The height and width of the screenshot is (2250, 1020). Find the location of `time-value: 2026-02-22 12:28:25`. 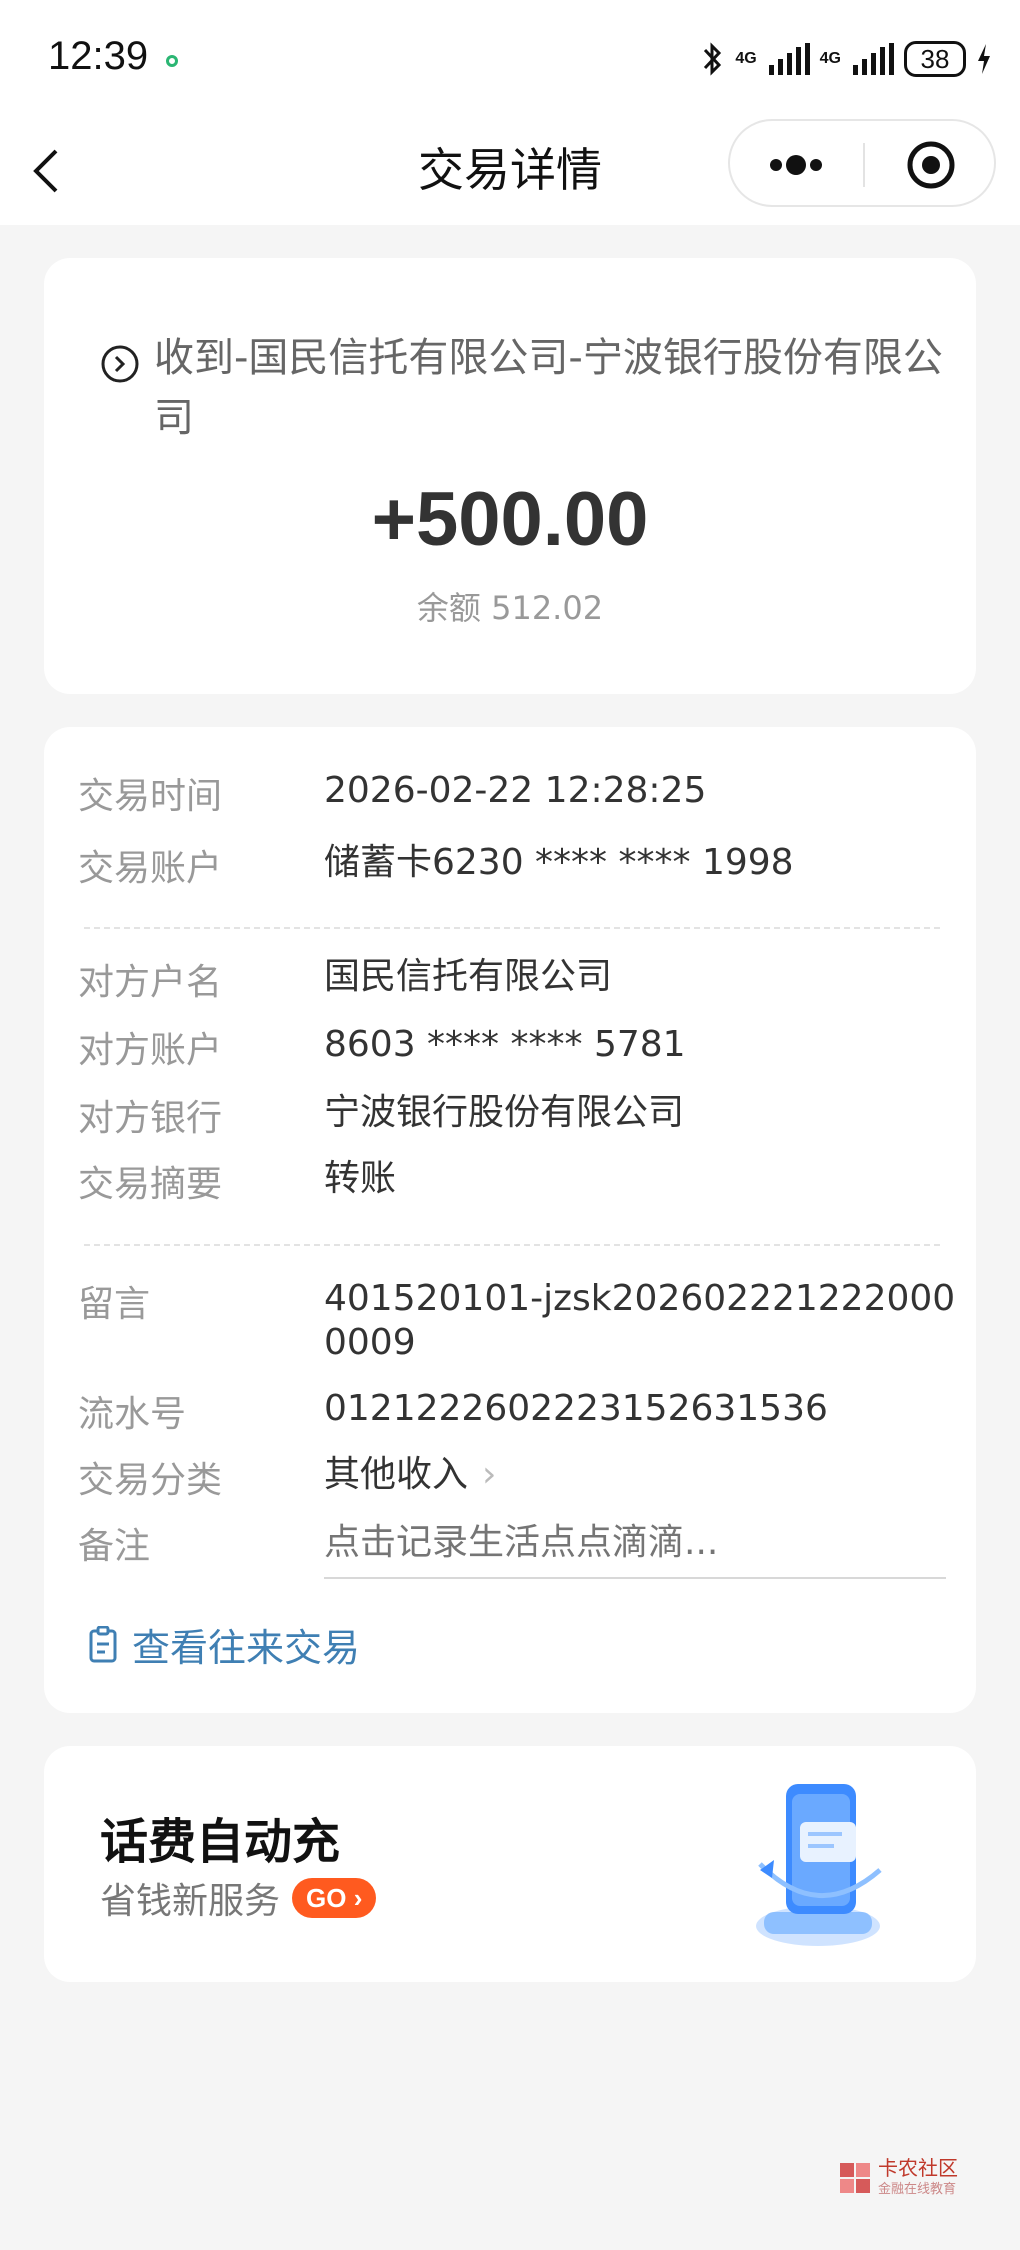

time-value: 2026-02-22 12:28:25 is located at coordinates (515, 790).